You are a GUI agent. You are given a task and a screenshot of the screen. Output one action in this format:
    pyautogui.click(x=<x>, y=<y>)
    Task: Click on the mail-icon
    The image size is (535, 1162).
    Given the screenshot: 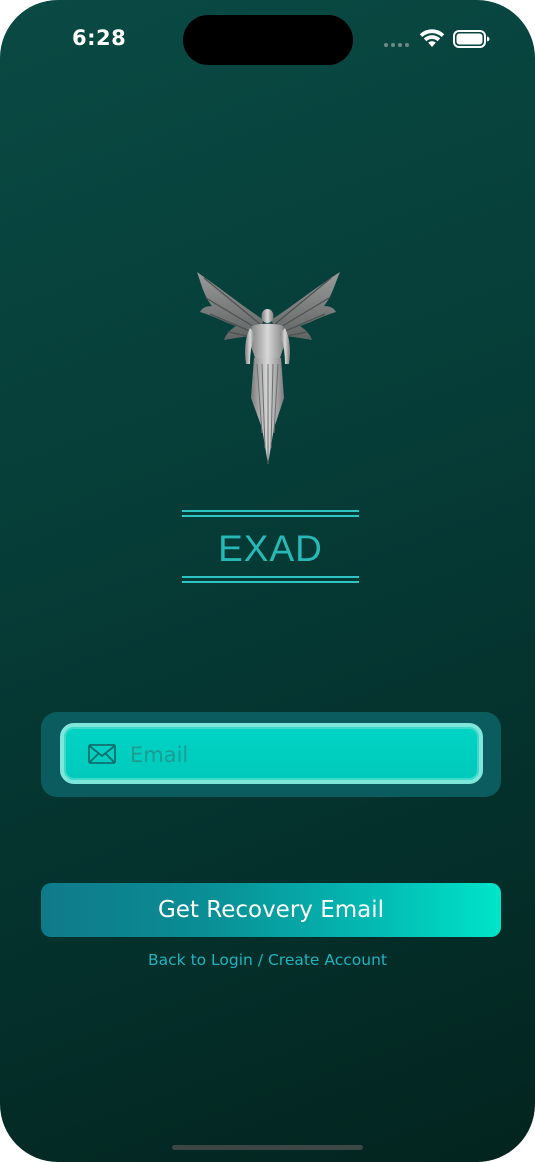 What is the action you would take?
    pyautogui.click(x=102, y=754)
    